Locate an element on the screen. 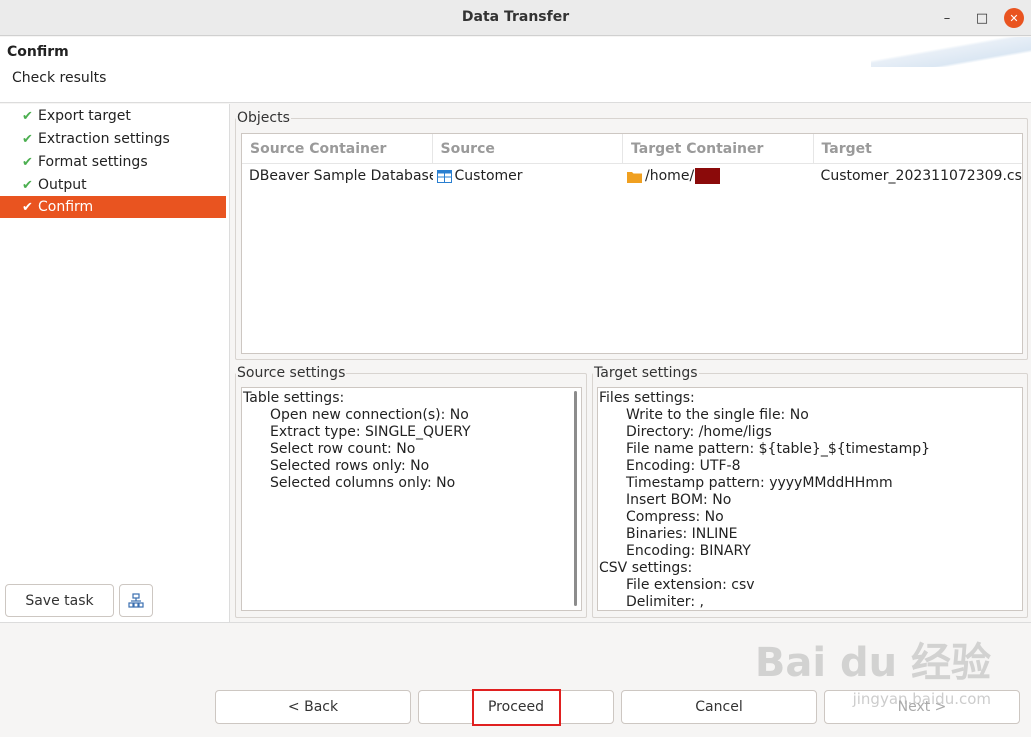  settings-line: CSV settings: is located at coordinates (646, 568).